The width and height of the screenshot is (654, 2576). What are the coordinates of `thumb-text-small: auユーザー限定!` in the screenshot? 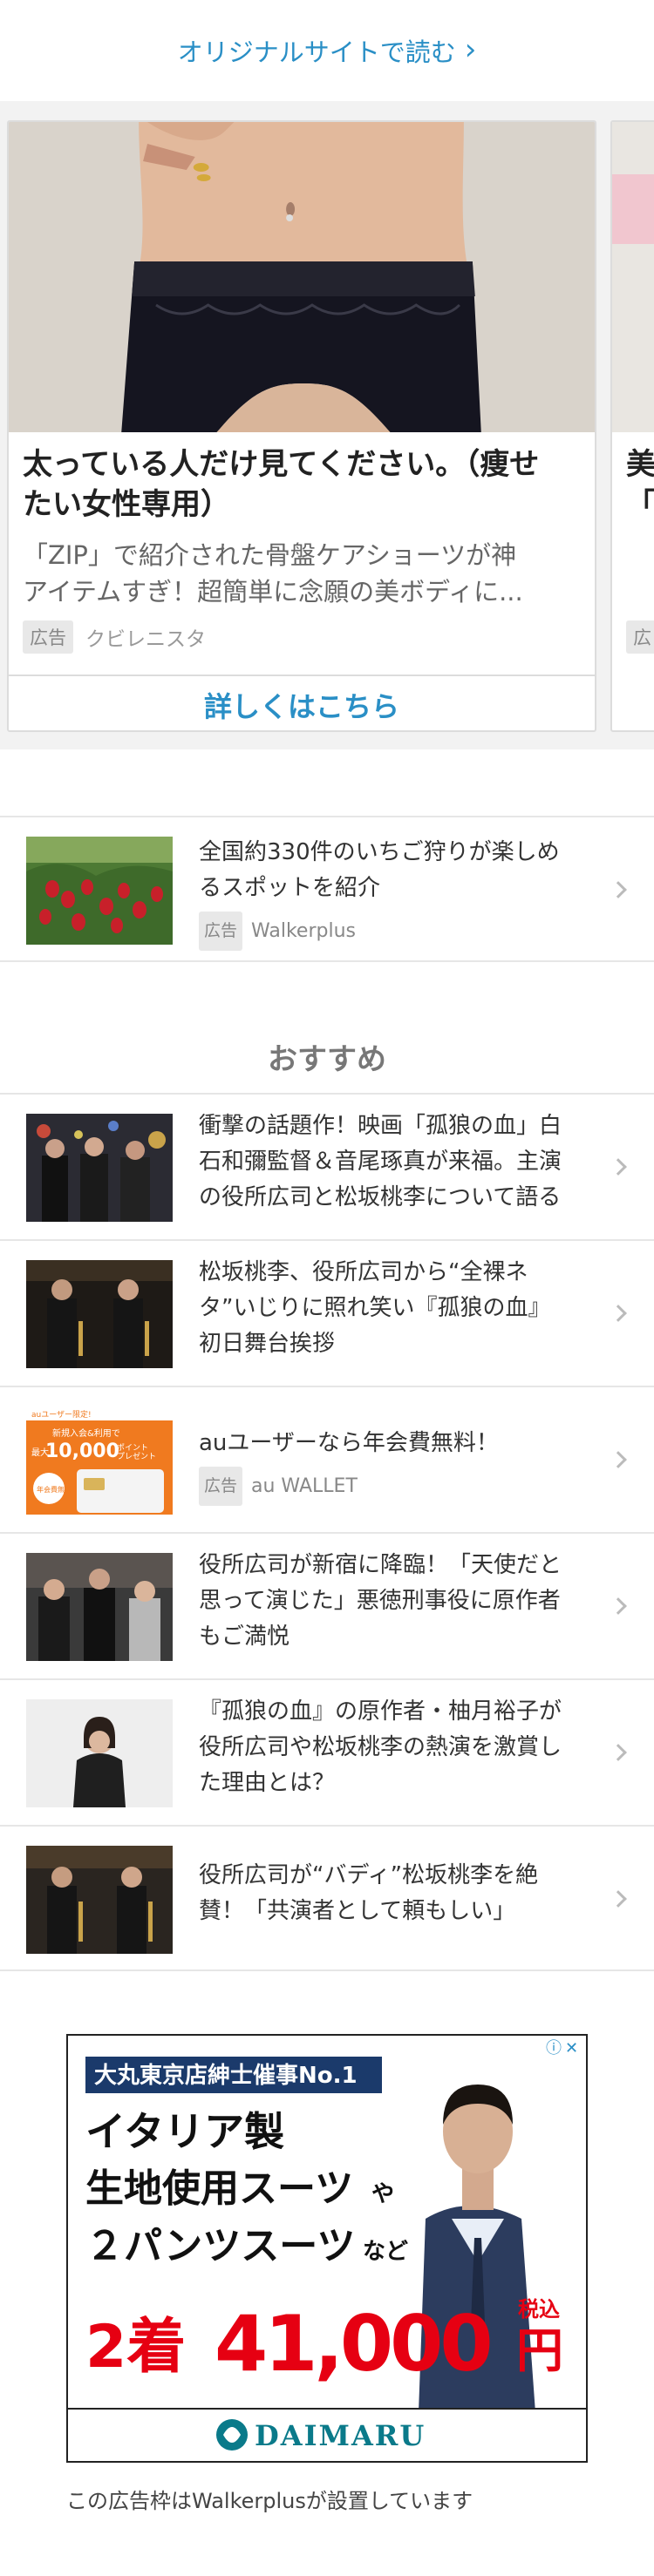 It's located at (61, 1415).